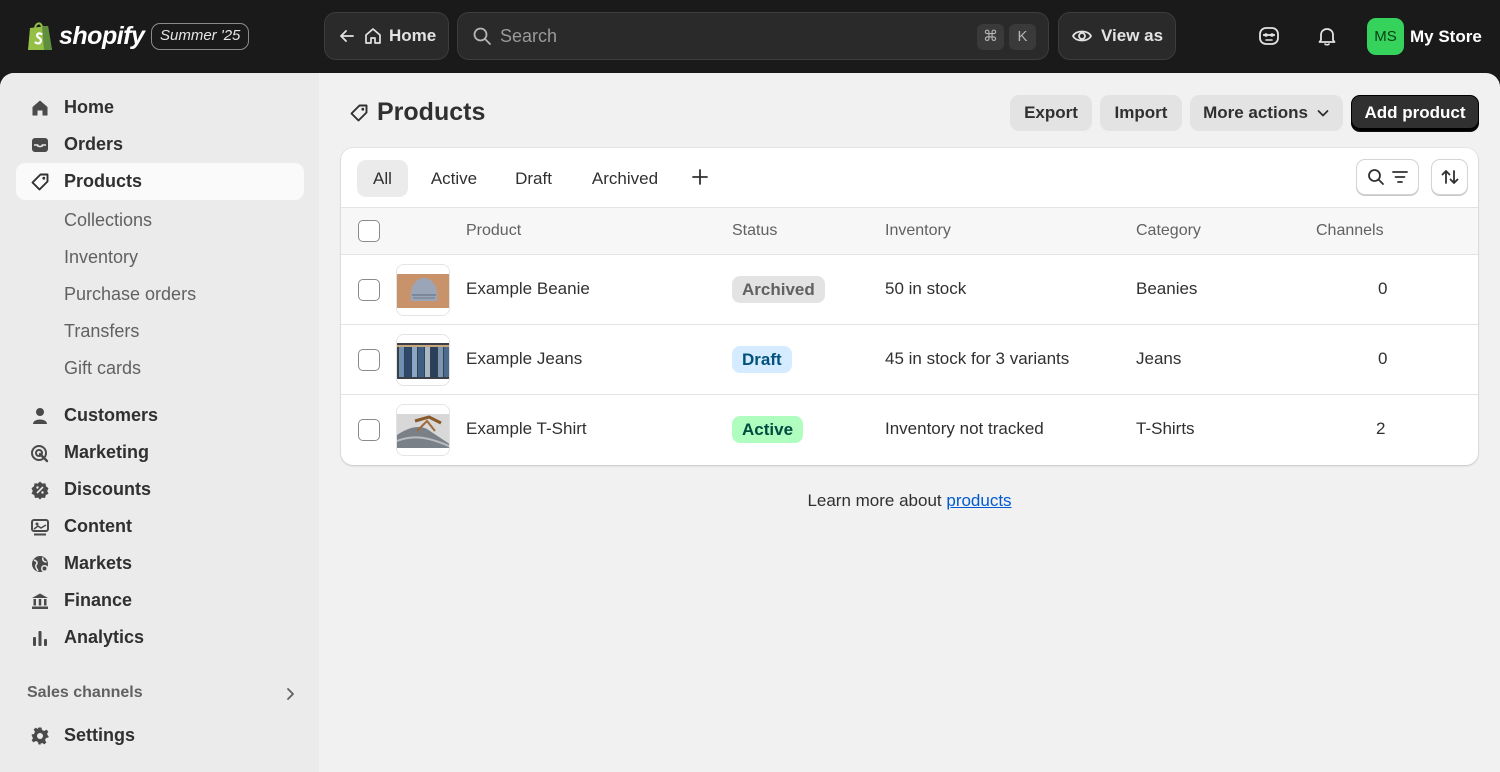 The height and width of the screenshot is (772, 1500). I want to click on column-header-channels: Channels, so click(1350, 231).